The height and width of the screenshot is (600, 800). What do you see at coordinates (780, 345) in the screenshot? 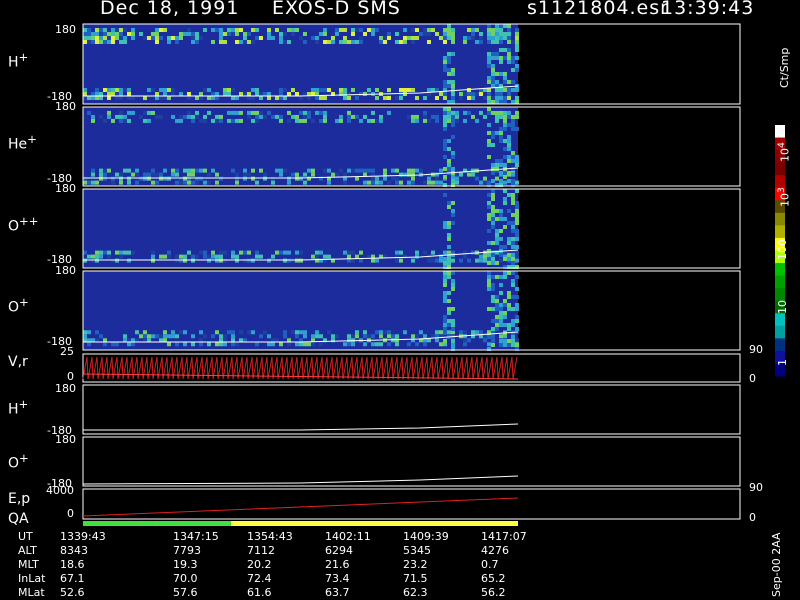
I see `colorbar-swatch` at bounding box center [780, 345].